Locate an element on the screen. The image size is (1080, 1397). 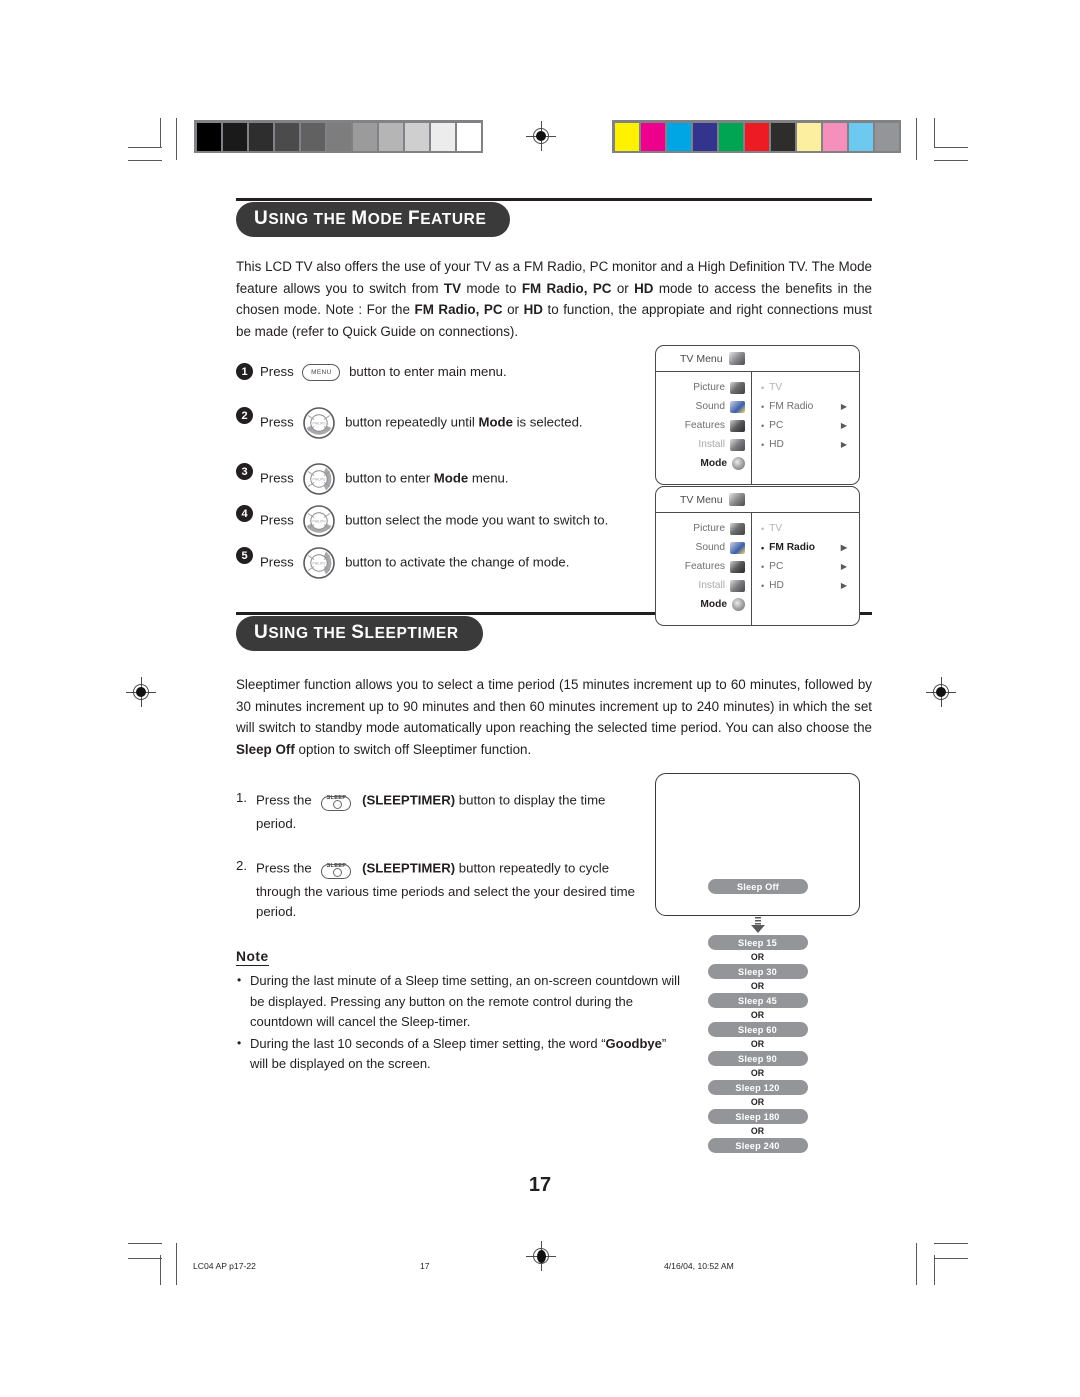
sleep-option-badge: Sleep 240 is located at coordinates (757, 1145).